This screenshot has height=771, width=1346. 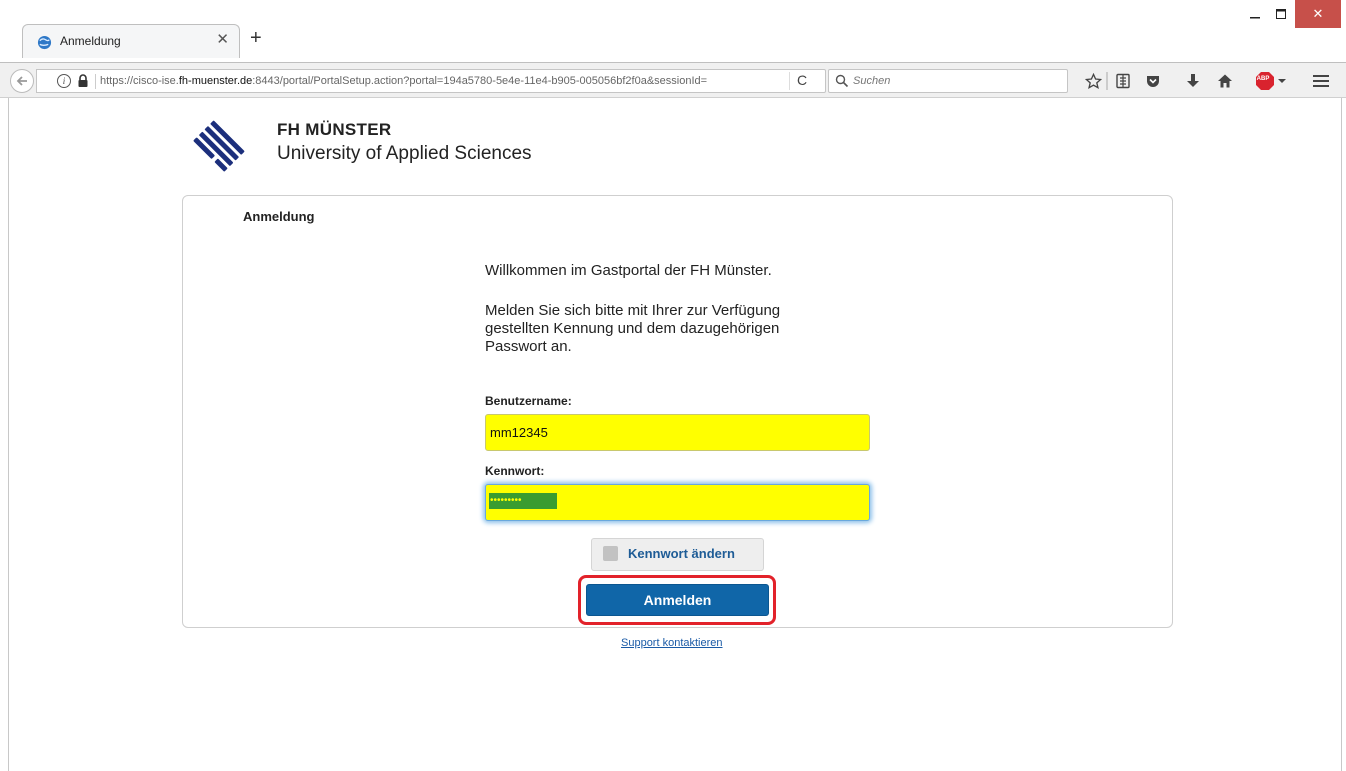 I want to click on minimize-icon, so click(x=1255, y=18).